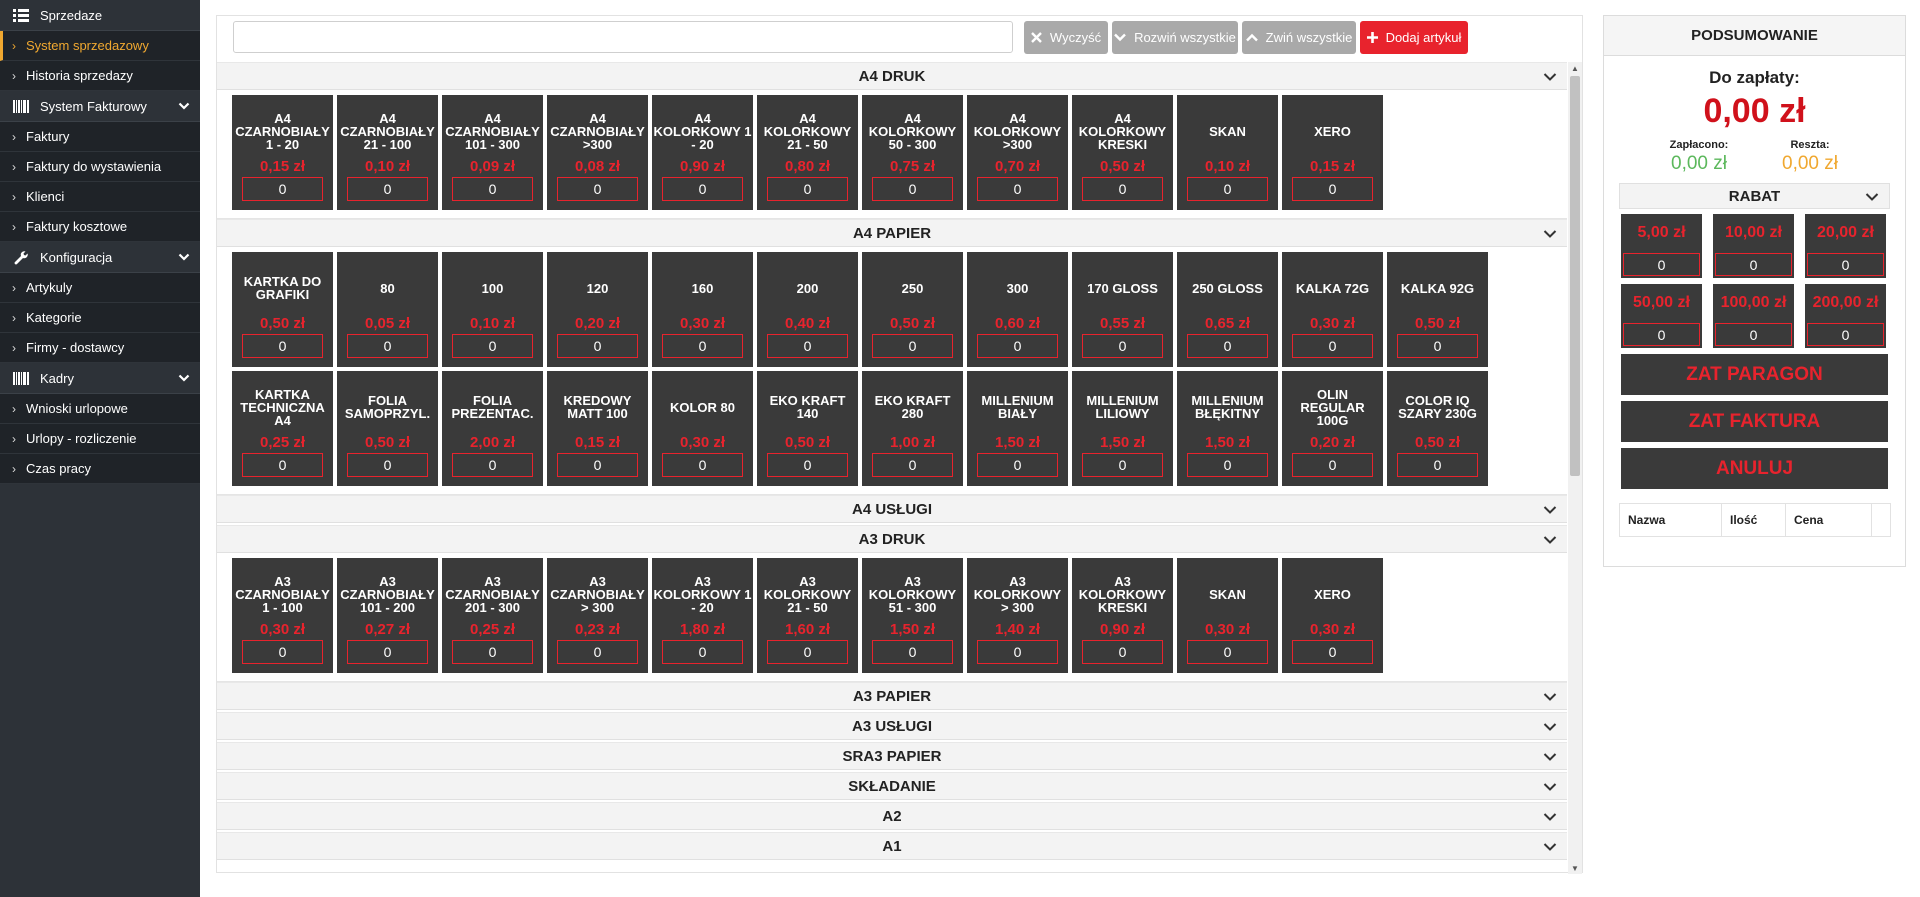  I want to click on category-header: A4 USŁUGI, so click(892, 509).